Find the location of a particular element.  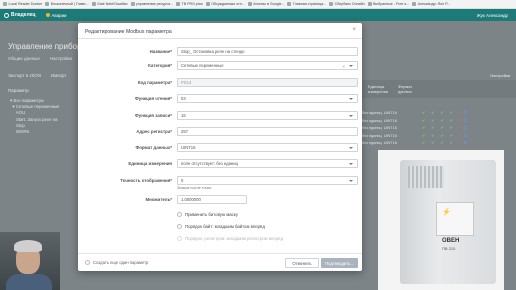

bookmark-item: Local Reader Docker is located at coordinates (22, 4).